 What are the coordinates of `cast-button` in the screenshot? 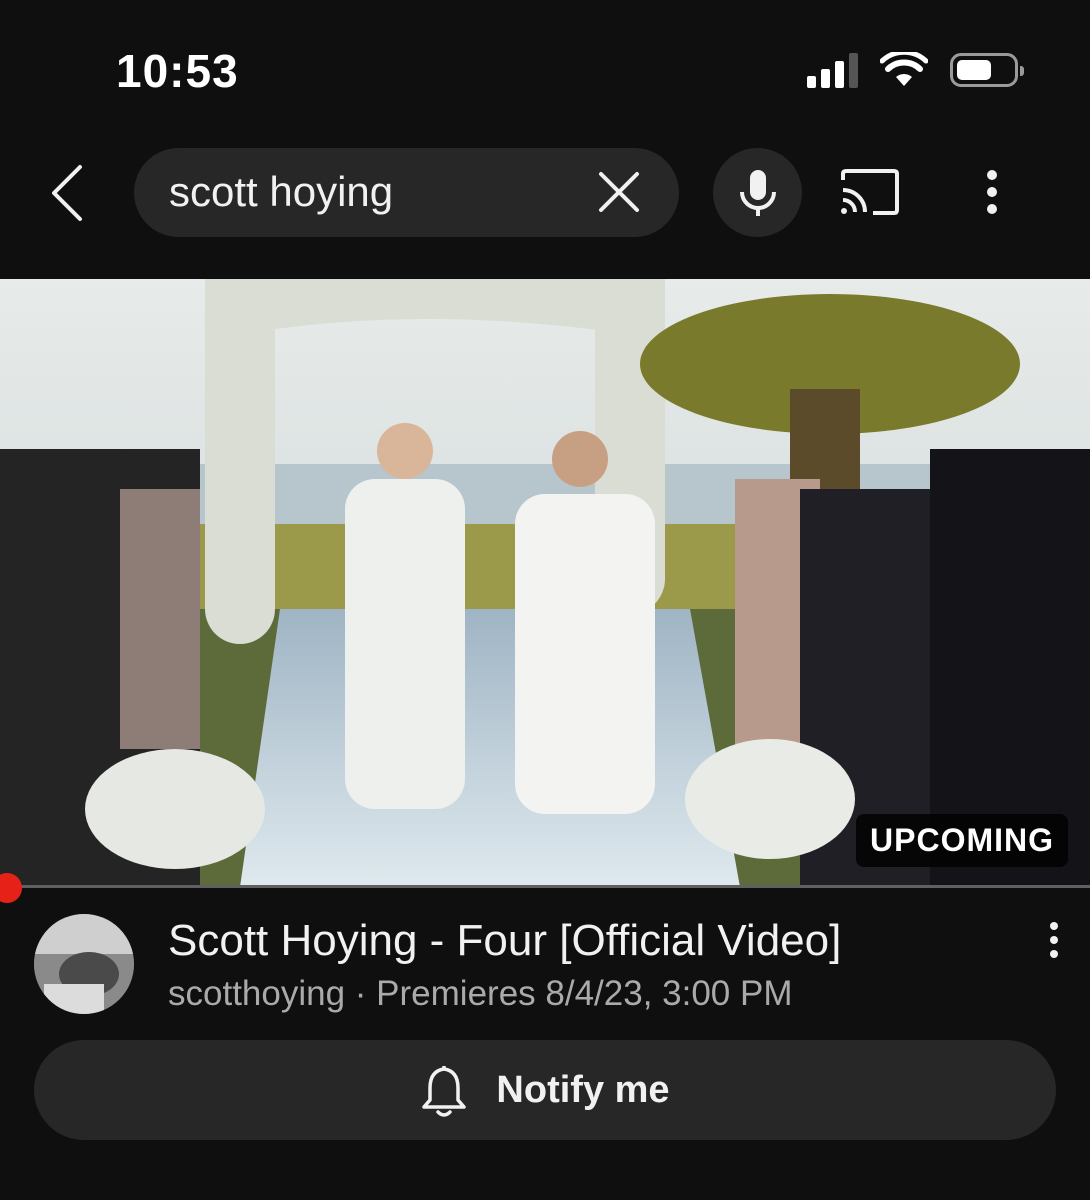 It's located at (869, 192).